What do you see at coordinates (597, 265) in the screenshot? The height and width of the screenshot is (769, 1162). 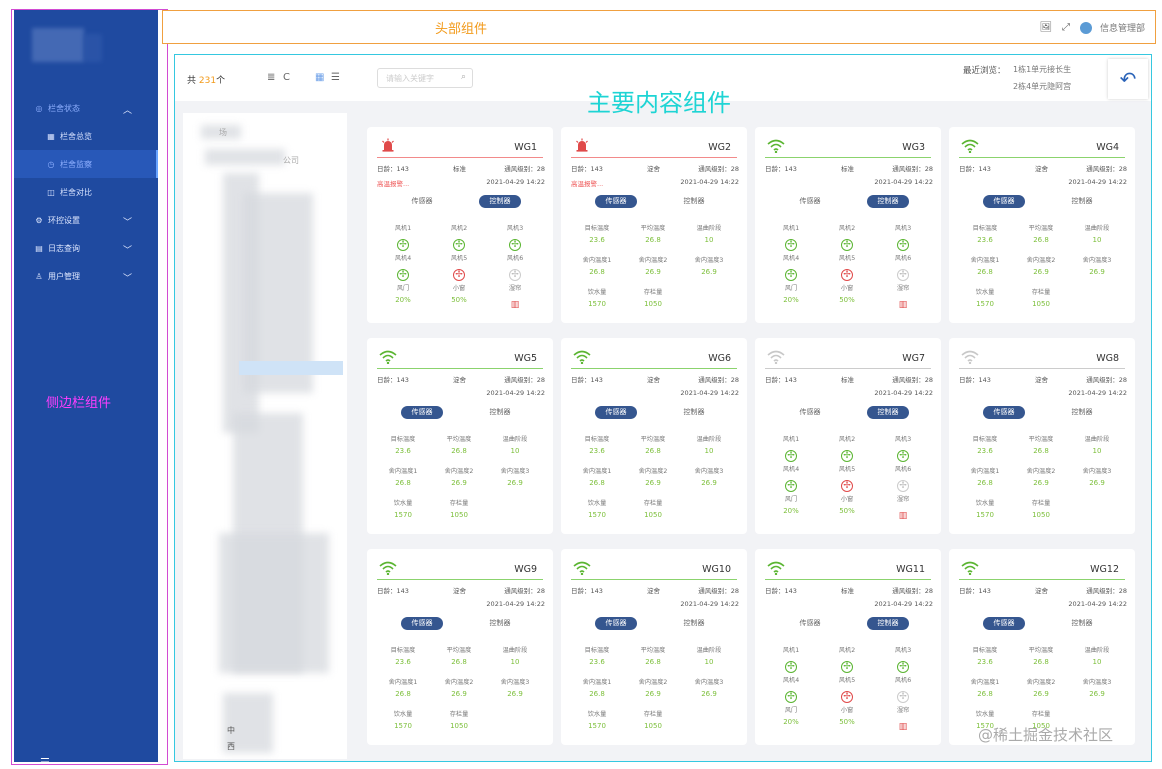 I see `sensor-field: 舍内温度1 26.8` at bounding box center [597, 265].